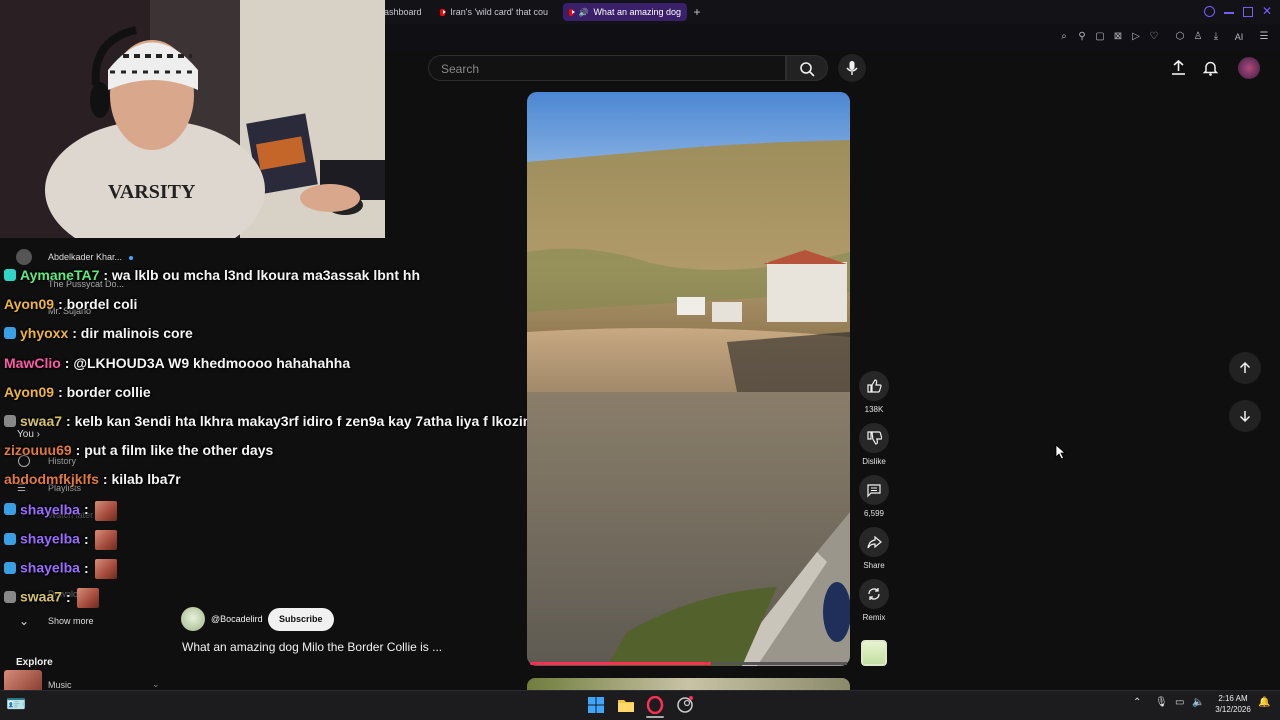  I want to click on chat-username: MawClio, so click(32, 362).